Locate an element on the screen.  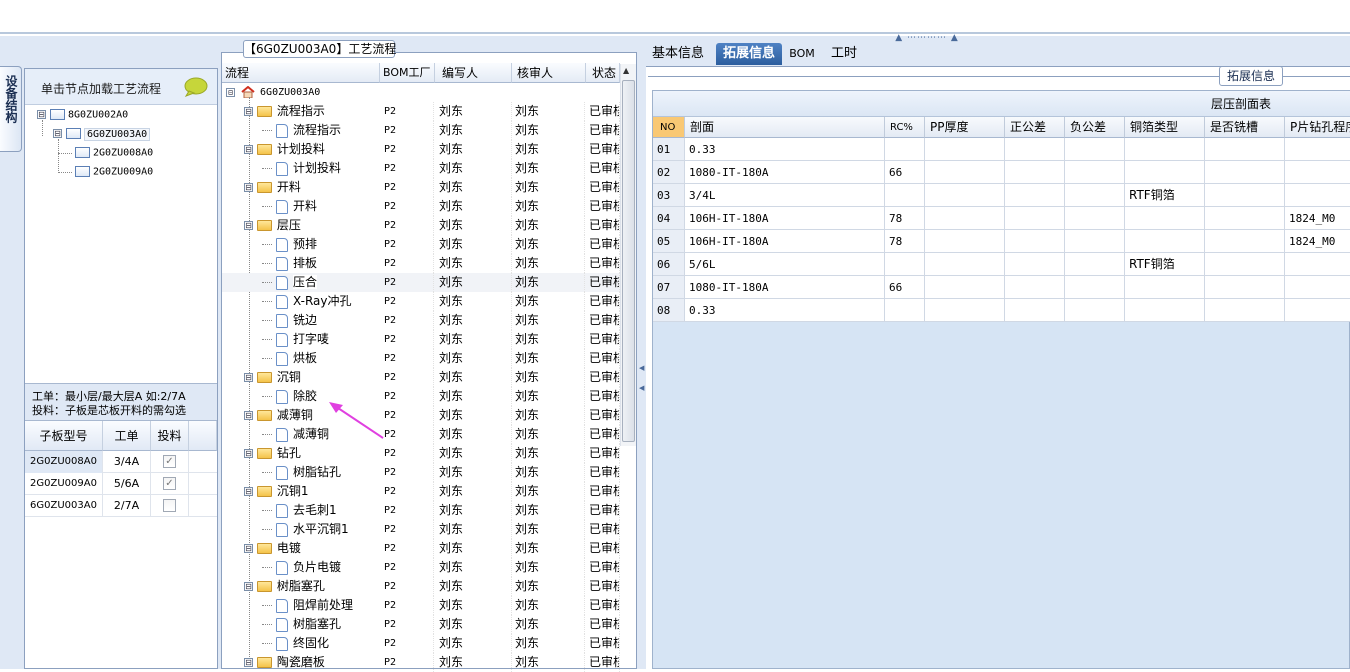
table-row: 06 5/6L RTF铜箔 is located at coordinates (1001, 264).